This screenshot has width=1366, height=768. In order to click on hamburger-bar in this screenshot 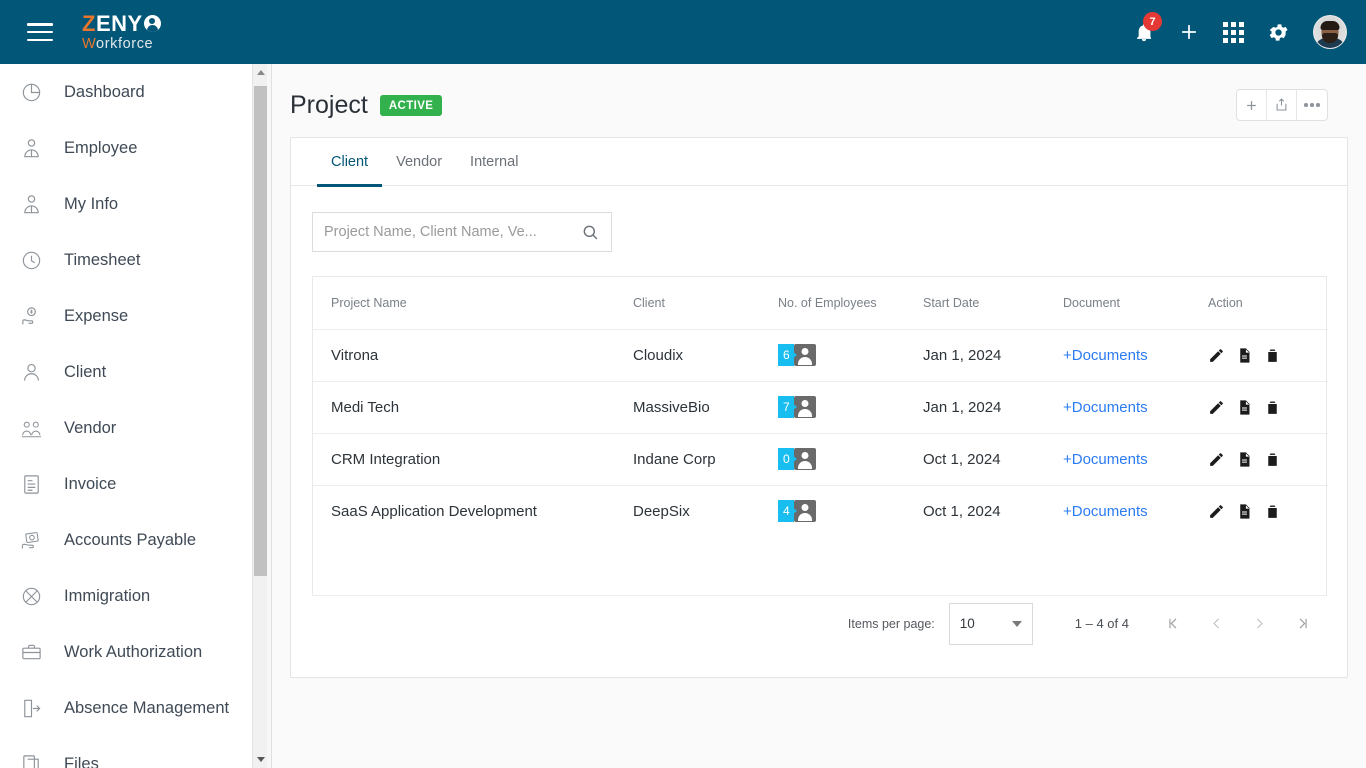, I will do `click(40, 32)`.